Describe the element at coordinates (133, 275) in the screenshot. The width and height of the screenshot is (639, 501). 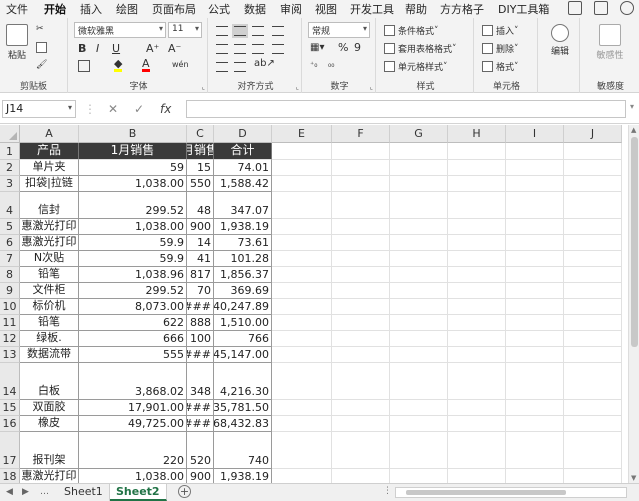
I see `grid-cell: 1,038.96` at that location.